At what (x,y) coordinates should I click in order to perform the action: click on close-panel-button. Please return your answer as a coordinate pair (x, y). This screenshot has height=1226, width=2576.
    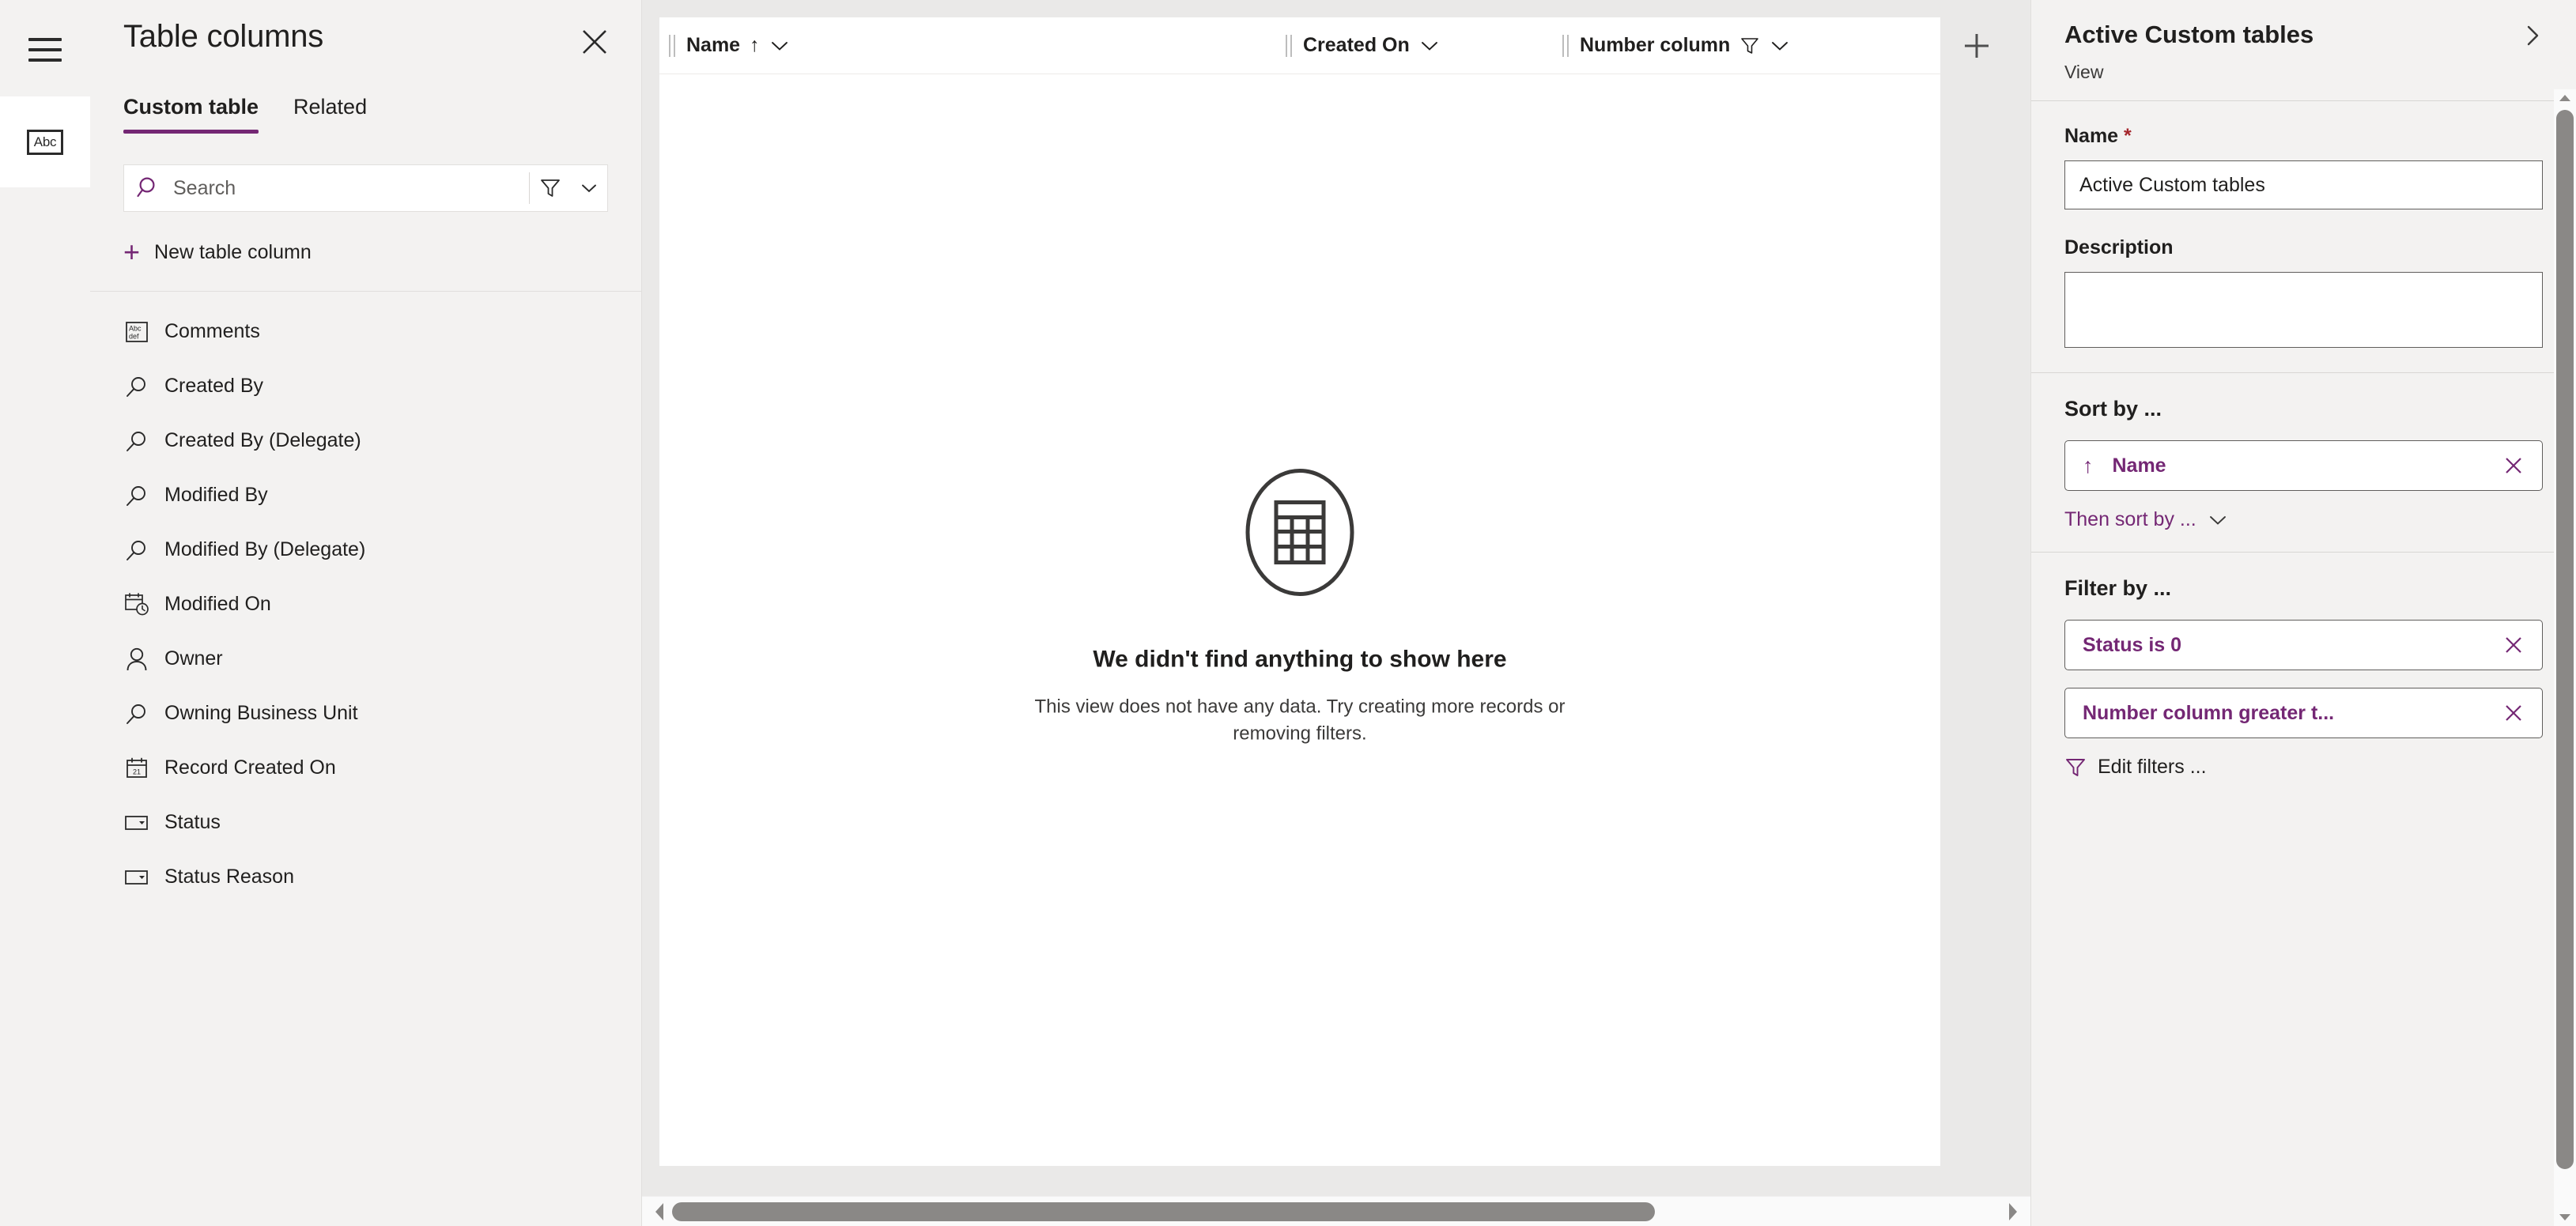
    Looking at the image, I should click on (594, 42).